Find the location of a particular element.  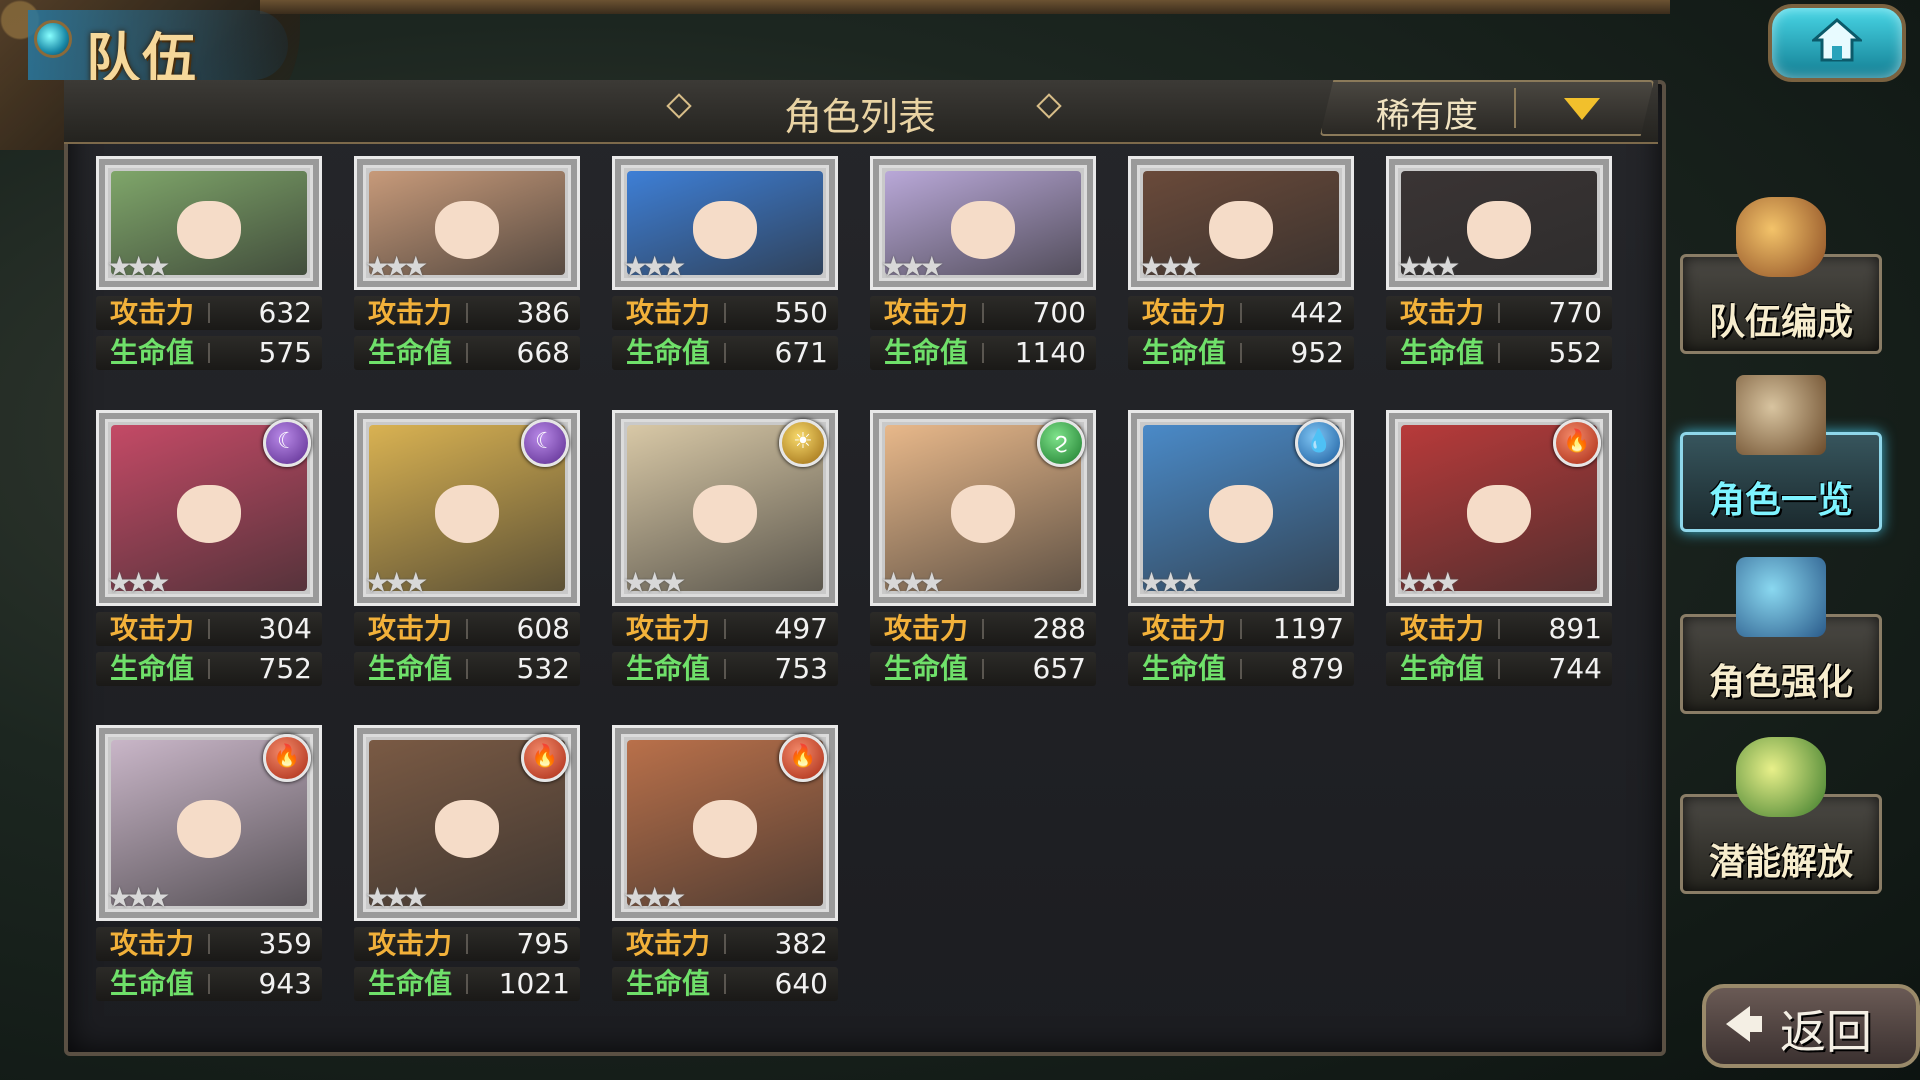

character-portrait: ★★★ 💧 is located at coordinates (1241, 508).